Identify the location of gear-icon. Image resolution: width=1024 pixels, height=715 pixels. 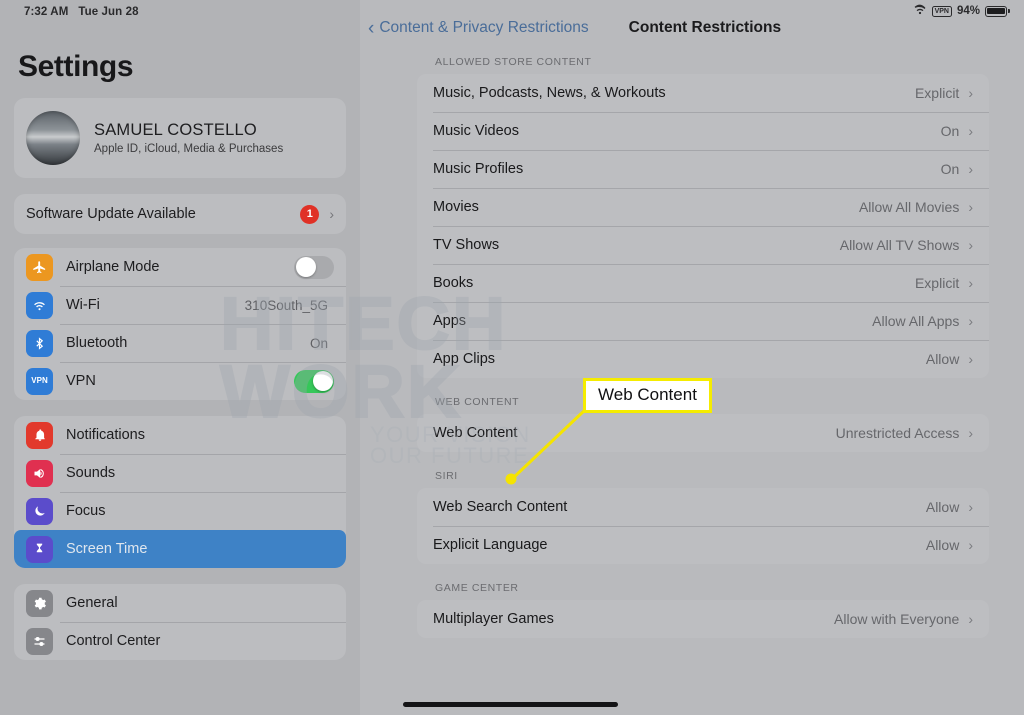
(39, 603).